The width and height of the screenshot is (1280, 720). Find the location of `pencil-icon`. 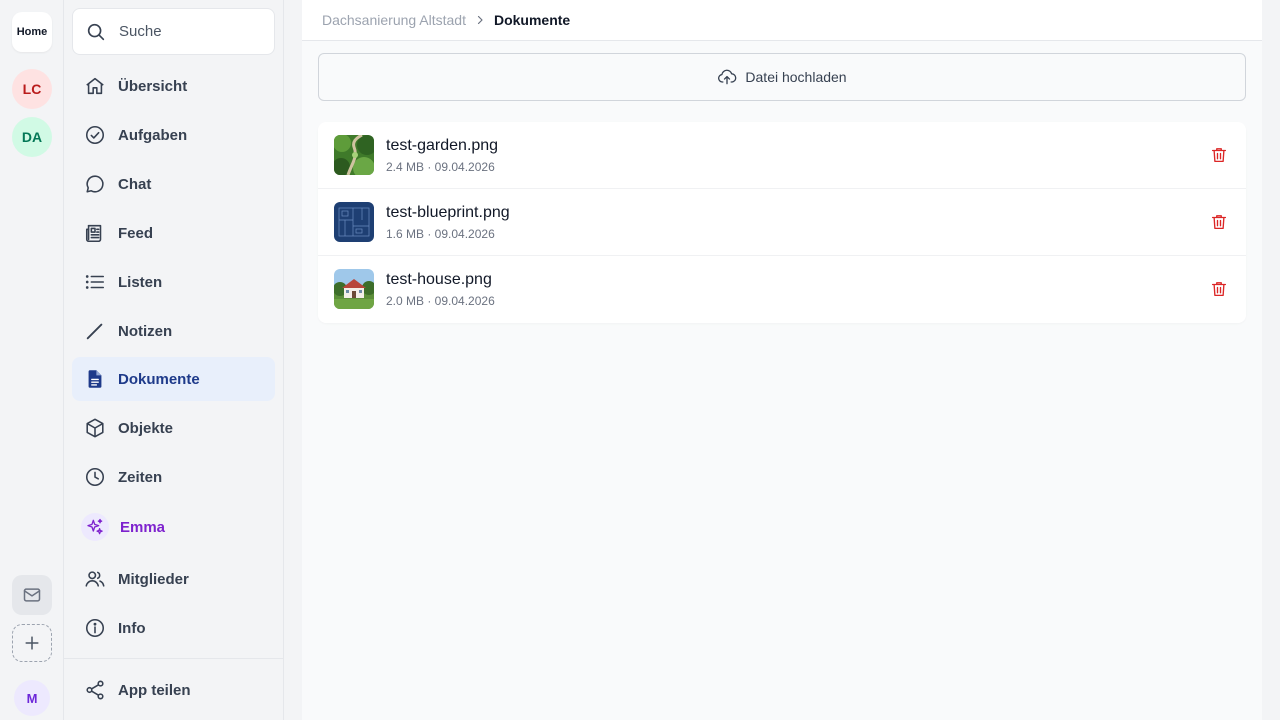

pencil-icon is located at coordinates (95, 331).